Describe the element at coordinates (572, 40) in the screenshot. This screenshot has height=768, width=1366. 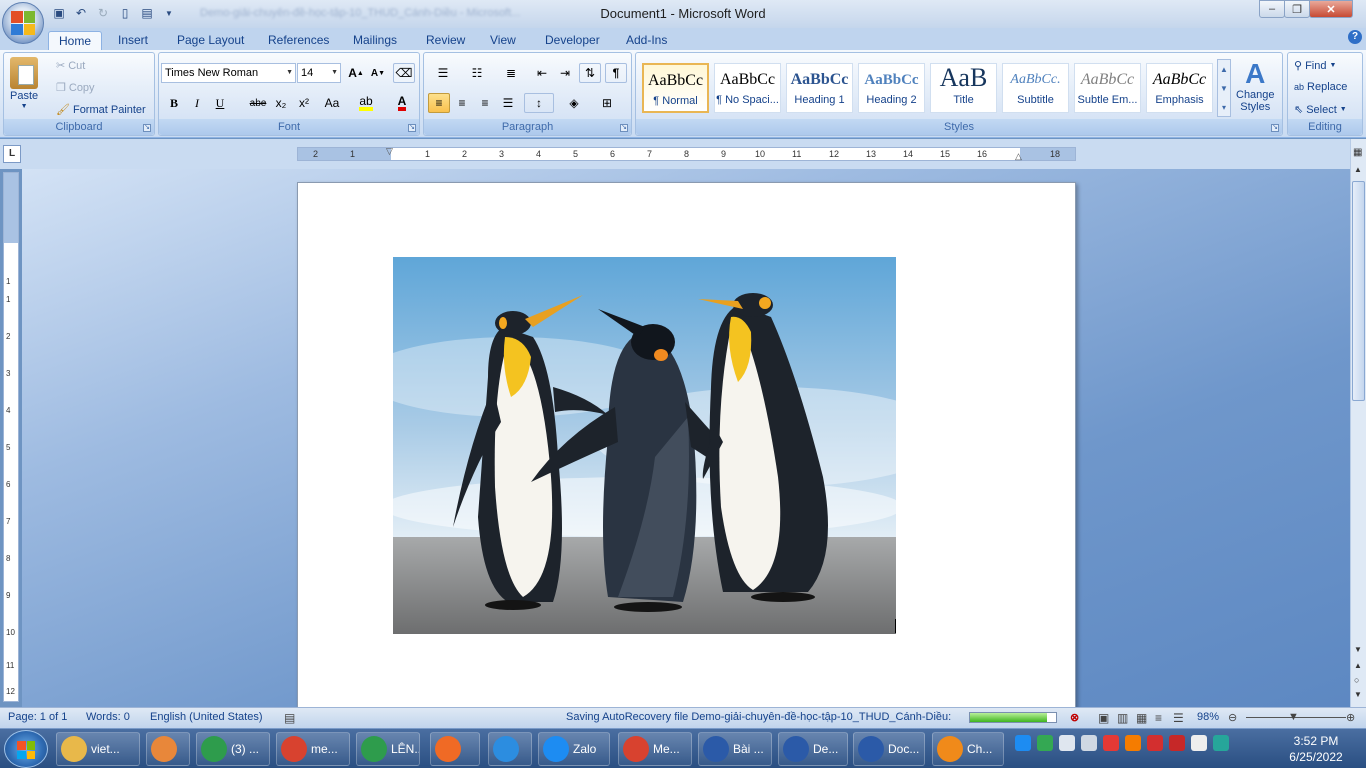
I see `tab-developer: Developer` at that location.